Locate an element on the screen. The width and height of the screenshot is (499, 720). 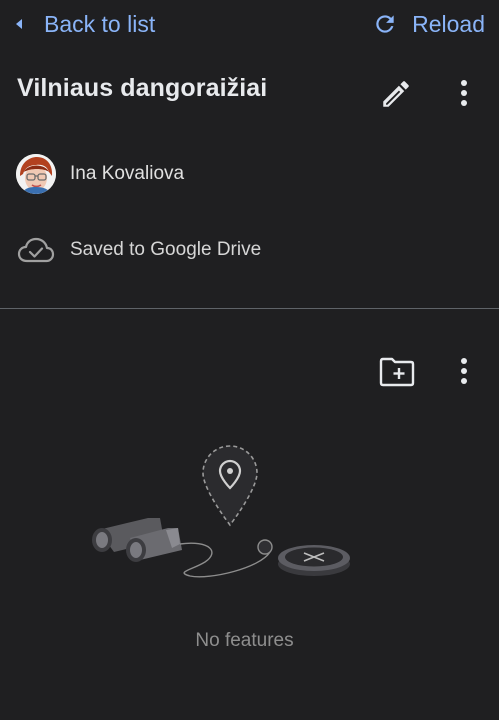
map-pin-icon is located at coordinates (230, 486).